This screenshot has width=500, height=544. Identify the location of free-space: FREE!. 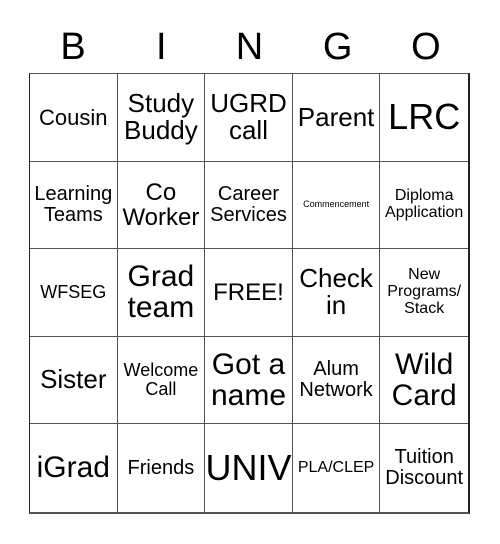
(249, 293).